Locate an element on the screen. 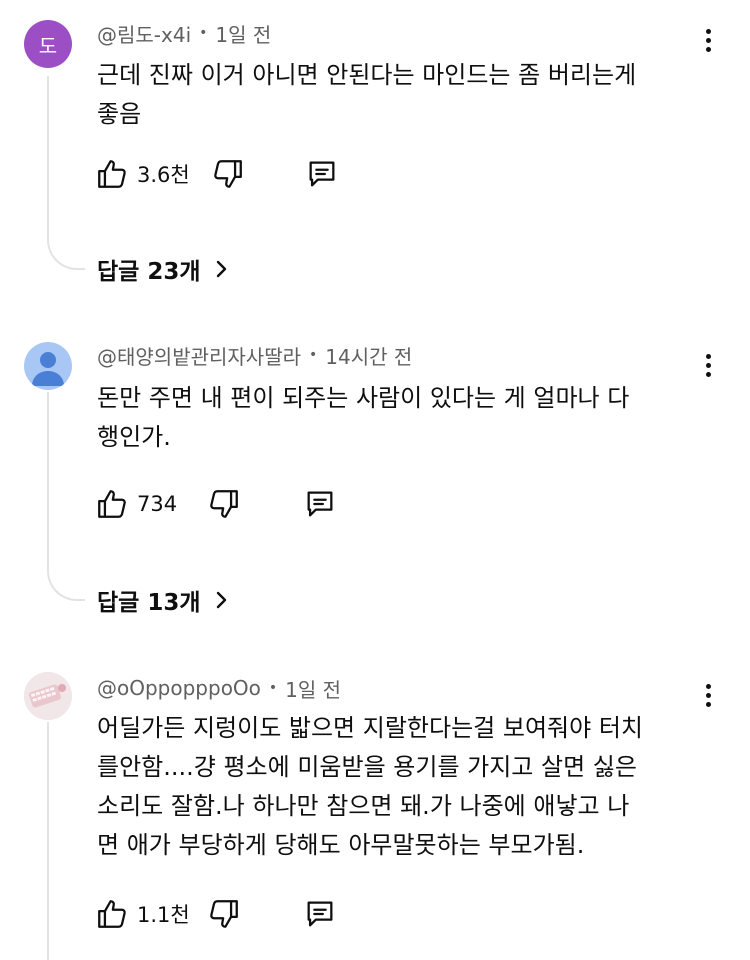 The height and width of the screenshot is (960, 750). view-replies-button: 답글 23개 is located at coordinates (163, 269).